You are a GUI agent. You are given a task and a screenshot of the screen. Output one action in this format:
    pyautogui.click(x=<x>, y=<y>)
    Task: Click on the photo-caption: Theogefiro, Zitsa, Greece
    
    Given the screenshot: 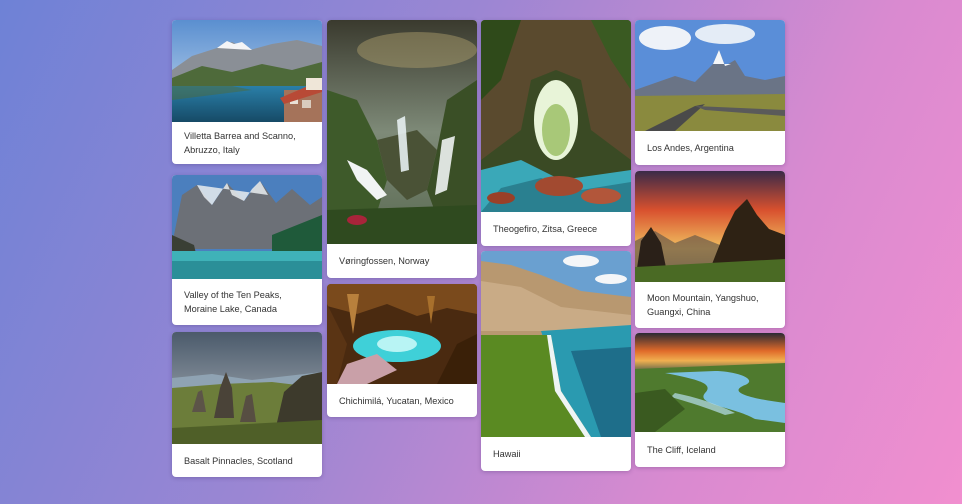 What is the action you would take?
    pyautogui.click(x=545, y=229)
    